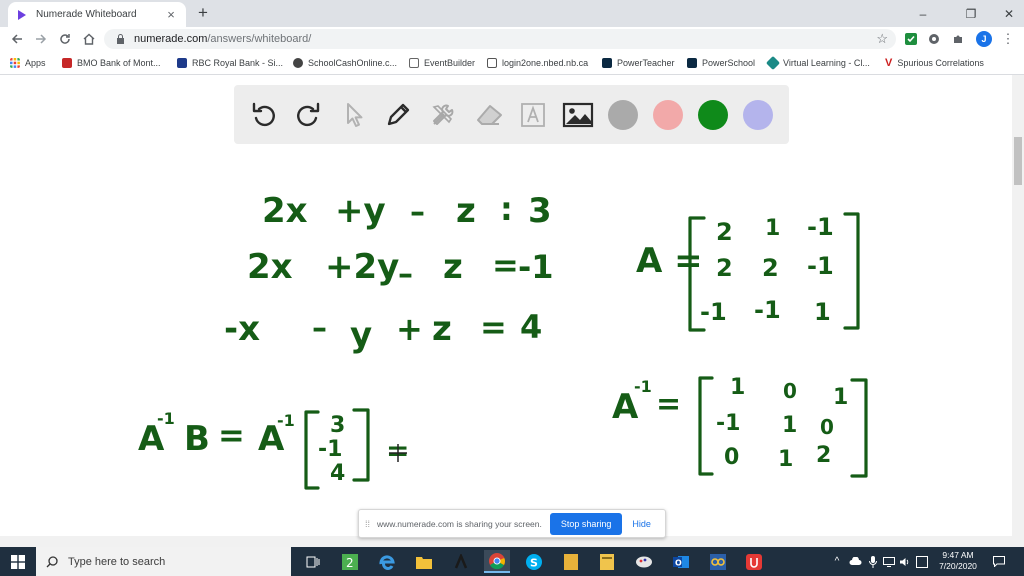 This screenshot has height=576, width=1024. What do you see at coordinates (360, 211) in the screenshot?
I see `eq1-term-y: +y` at bounding box center [360, 211].